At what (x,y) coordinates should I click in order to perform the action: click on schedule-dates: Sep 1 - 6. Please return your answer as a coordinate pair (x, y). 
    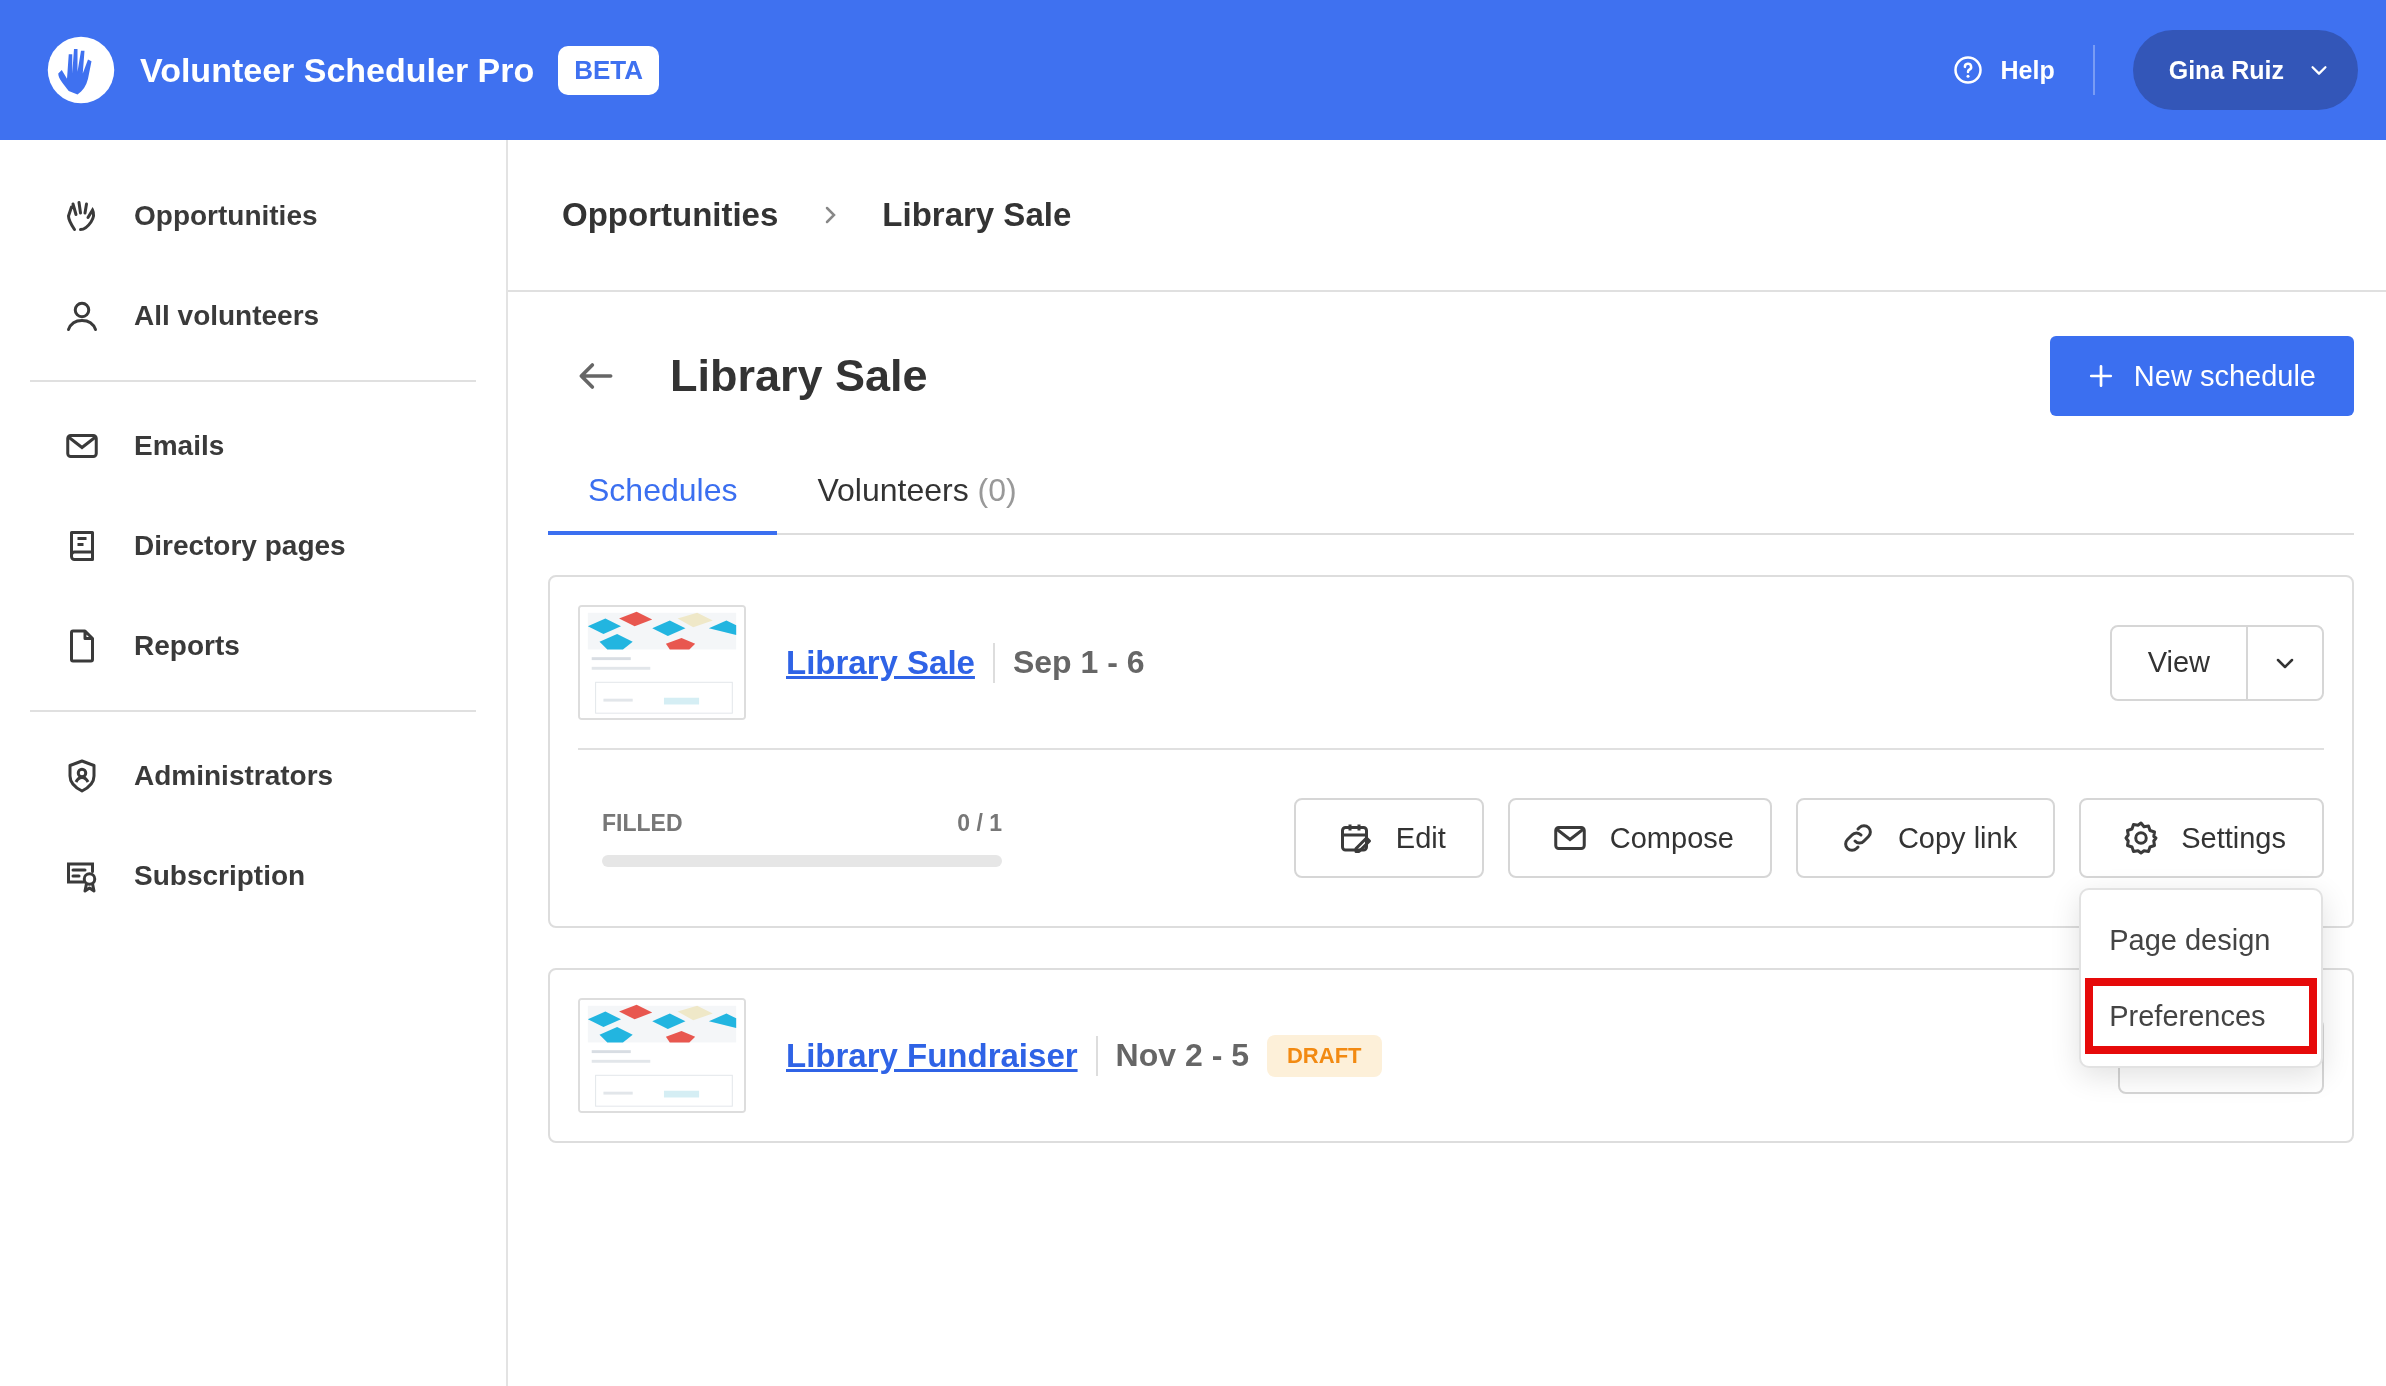
    Looking at the image, I should click on (1078, 662).